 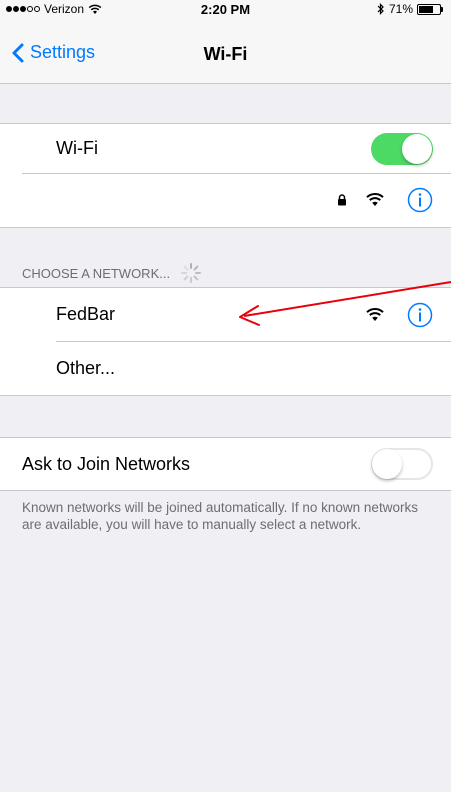 I want to click on loading-spinner-icon, so click(x=191, y=273).